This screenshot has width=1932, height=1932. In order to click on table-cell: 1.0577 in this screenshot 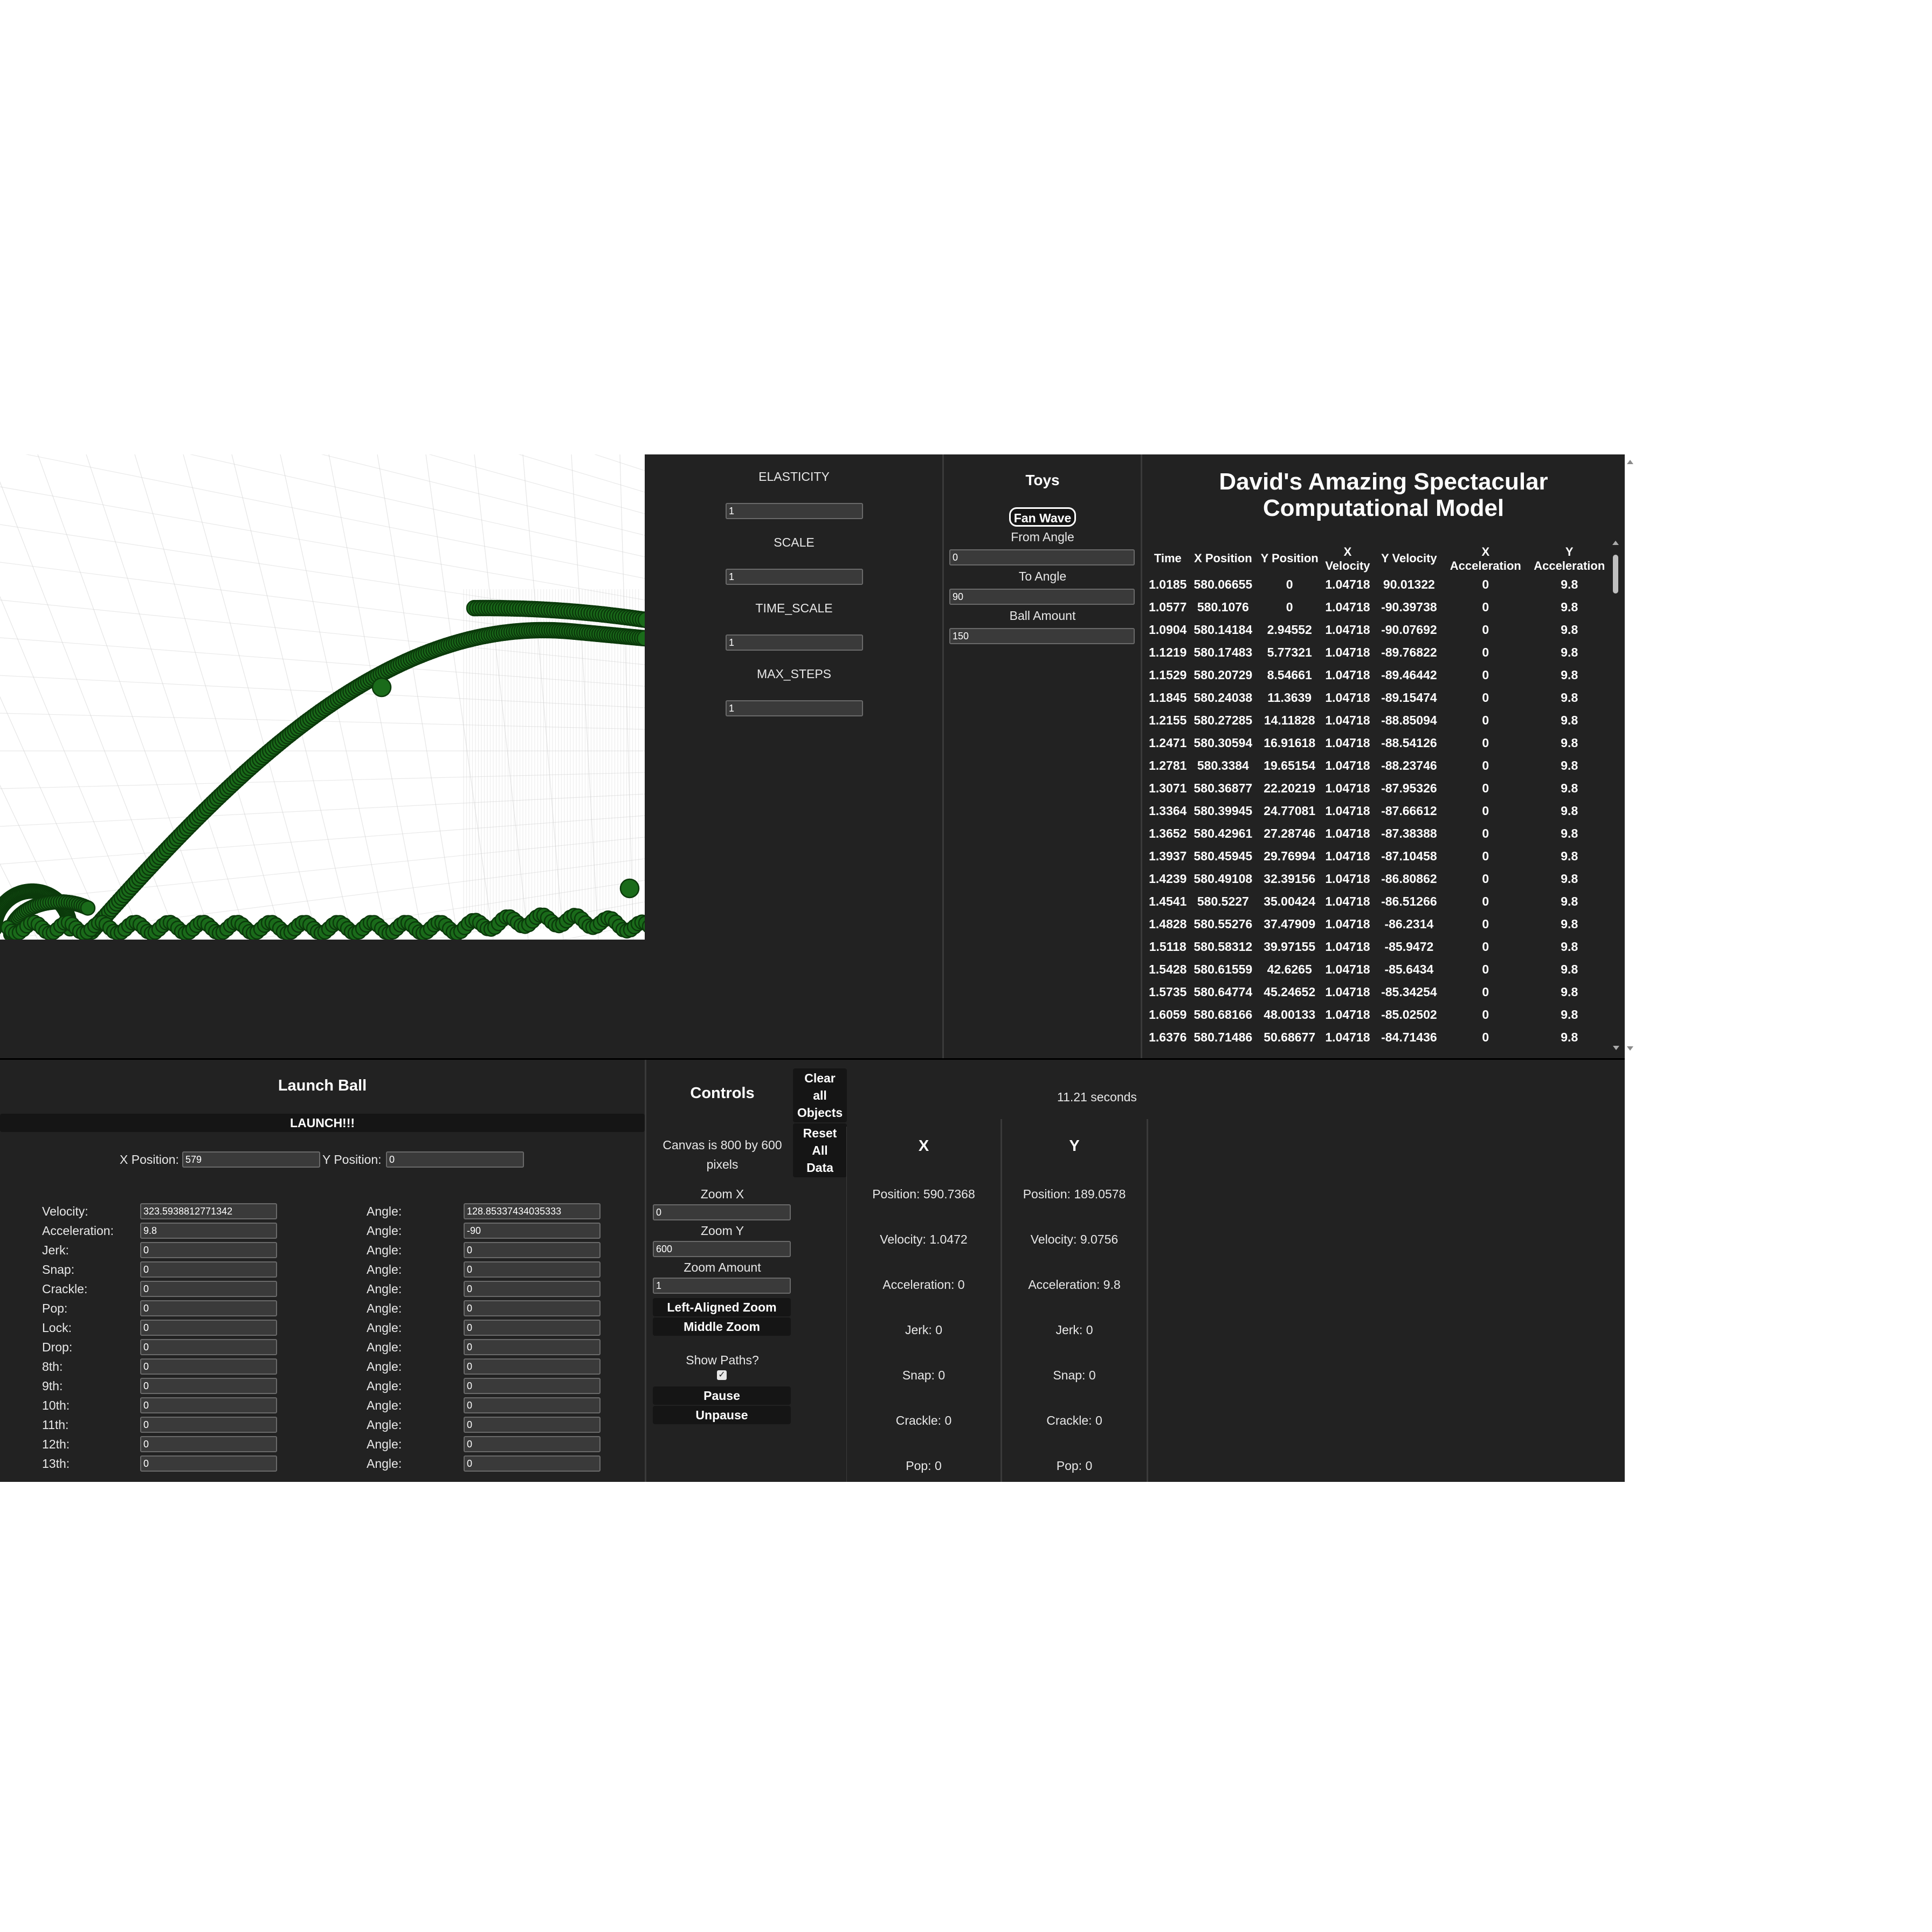, I will do `click(1168, 606)`.